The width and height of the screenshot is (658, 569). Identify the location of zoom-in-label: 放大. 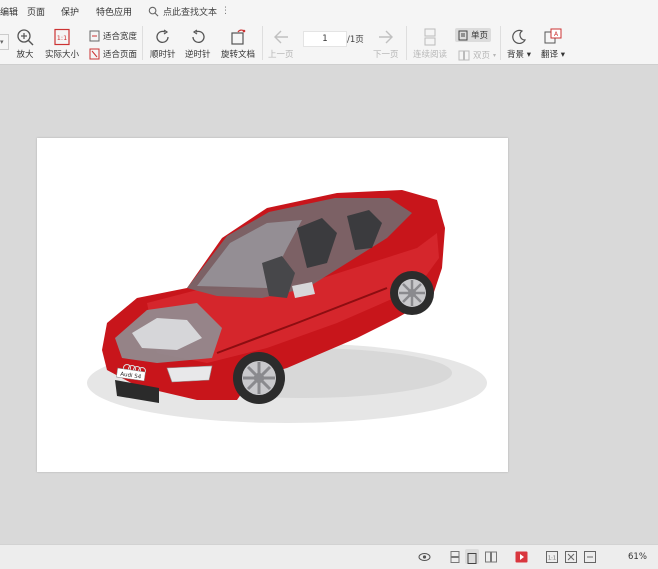
(25, 55).